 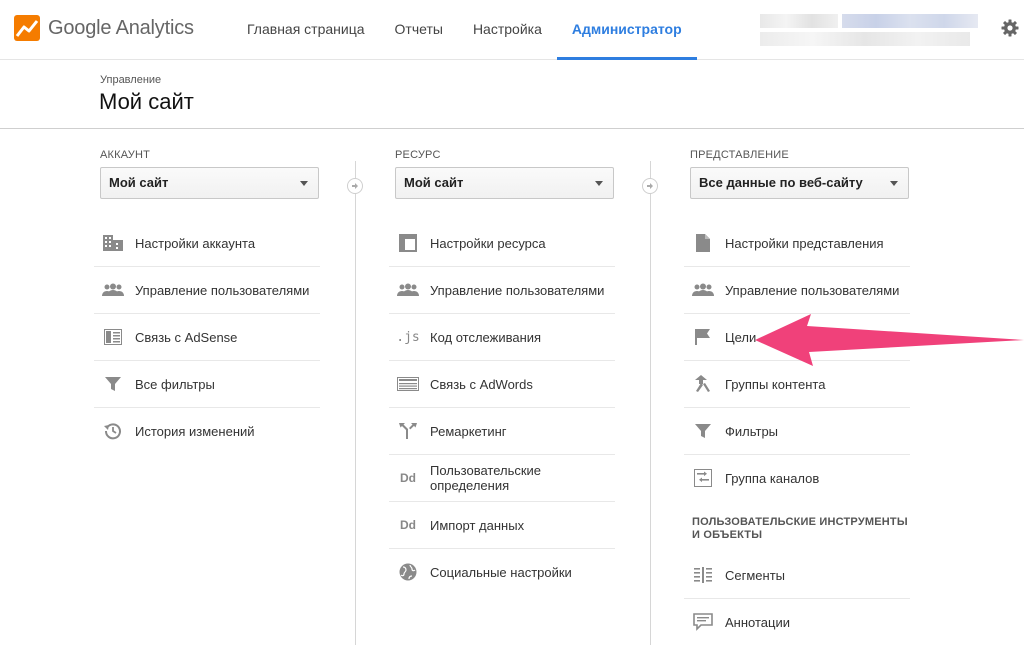 What do you see at coordinates (130, 80) in the screenshot?
I see `breadcrumb: Управление` at bounding box center [130, 80].